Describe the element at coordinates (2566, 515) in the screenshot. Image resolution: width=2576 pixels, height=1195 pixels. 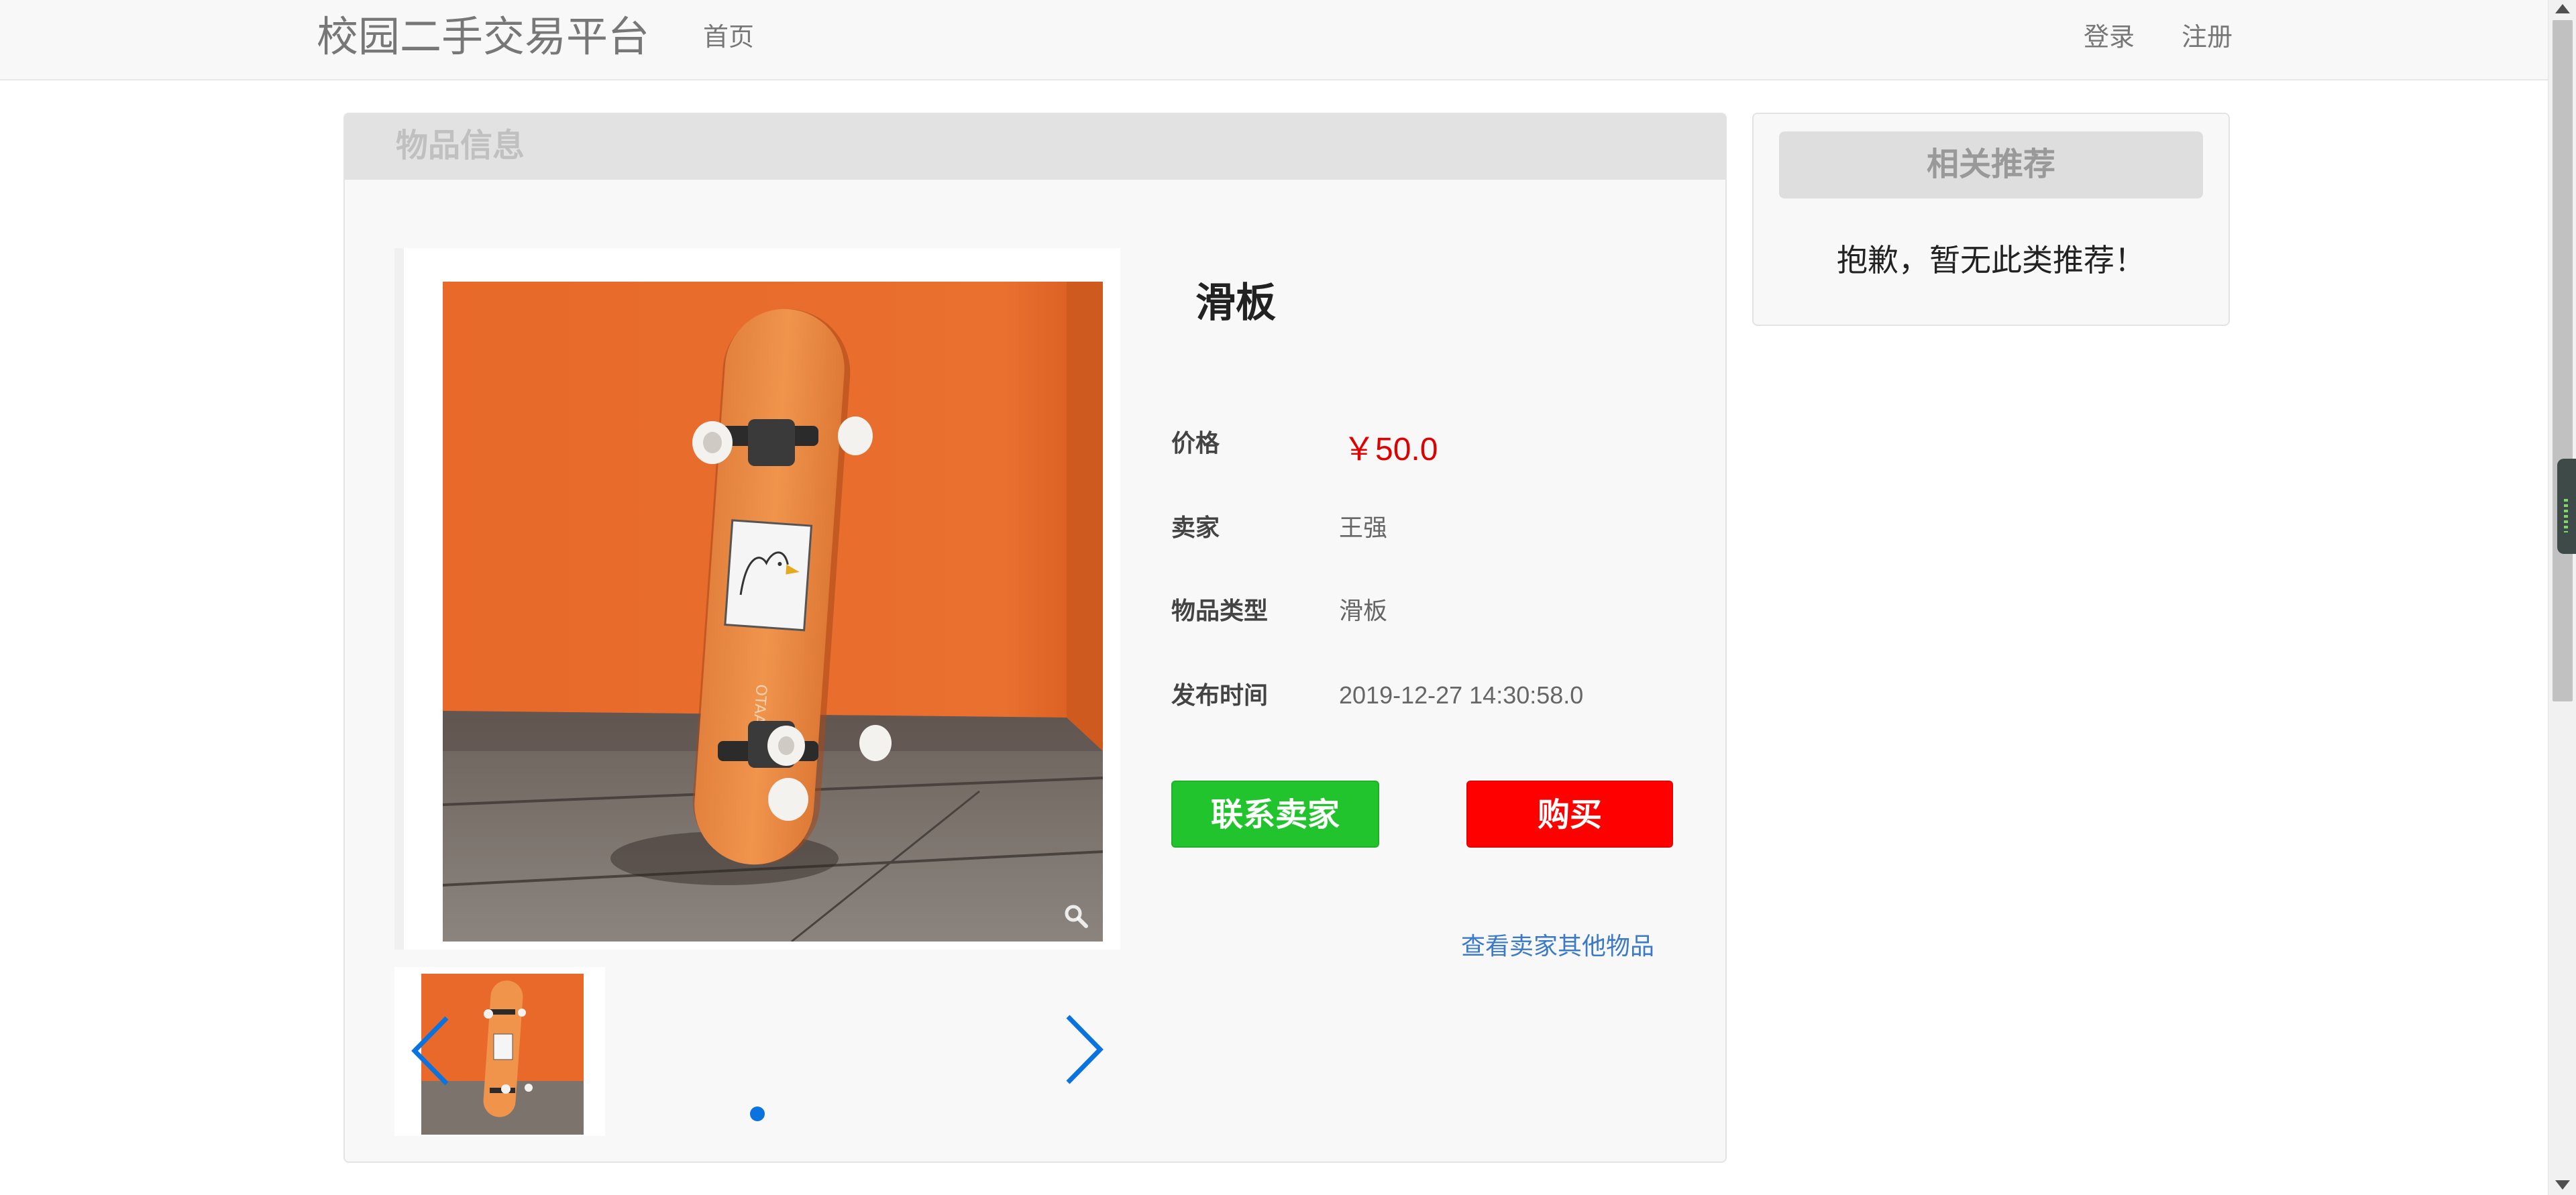
I see `signal-bars-icon` at that location.